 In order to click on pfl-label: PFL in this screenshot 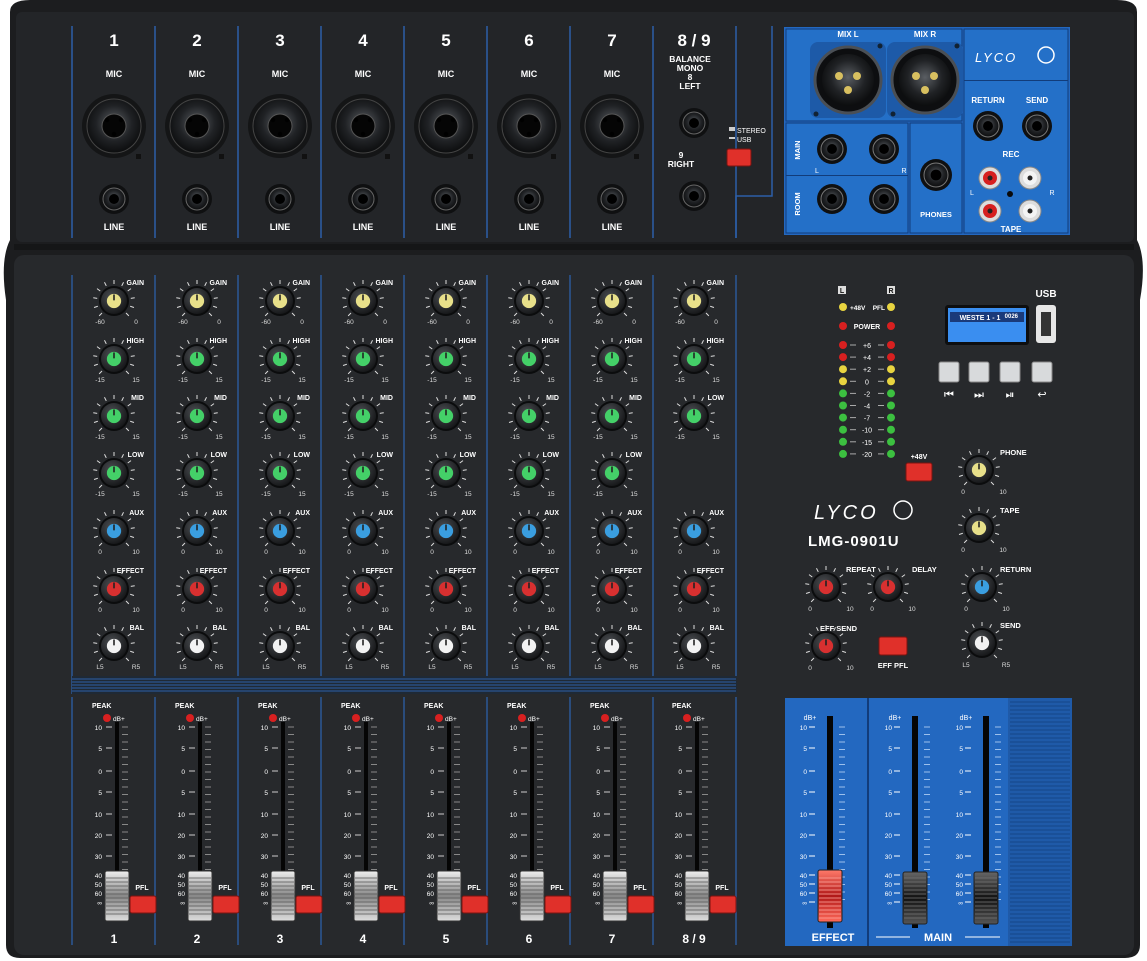, I will do `click(557, 888)`.